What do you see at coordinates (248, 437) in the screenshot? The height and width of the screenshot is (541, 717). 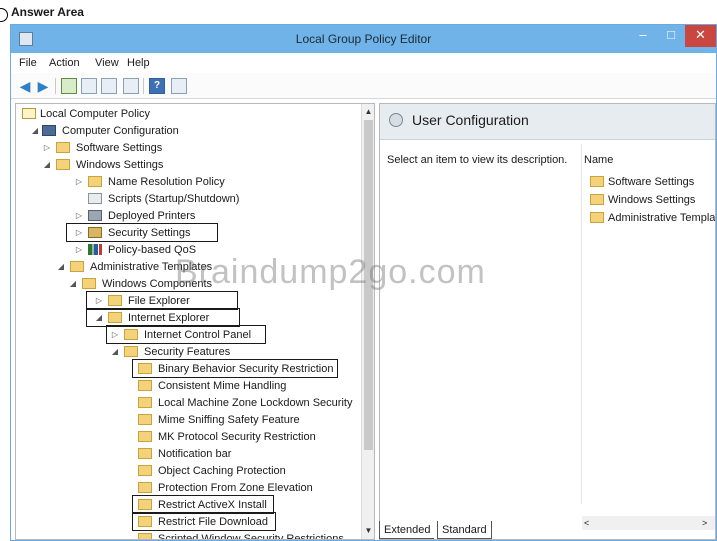 I see `tree-node-mk-protocol-security-restriction: MK Protocol Security Restriction` at bounding box center [248, 437].